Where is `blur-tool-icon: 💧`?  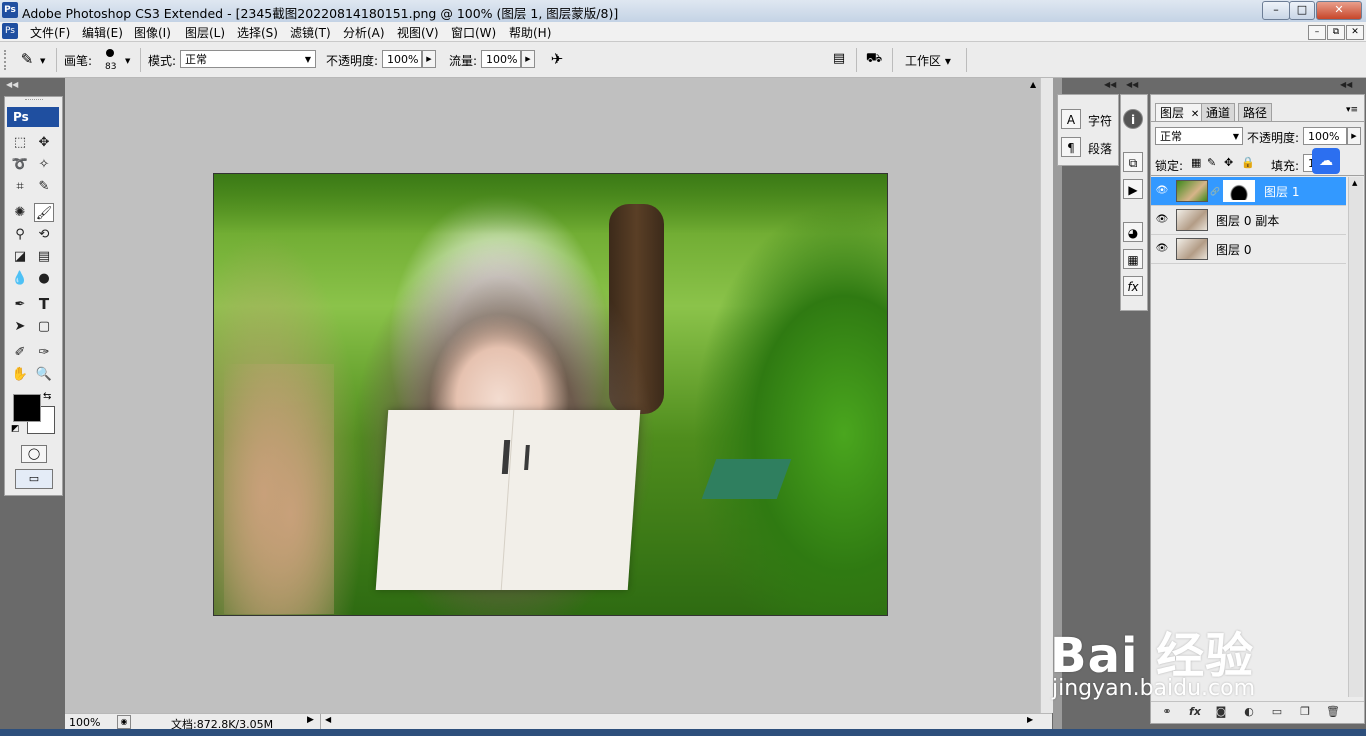 blur-tool-icon: 💧 is located at coordinates (20, 278).